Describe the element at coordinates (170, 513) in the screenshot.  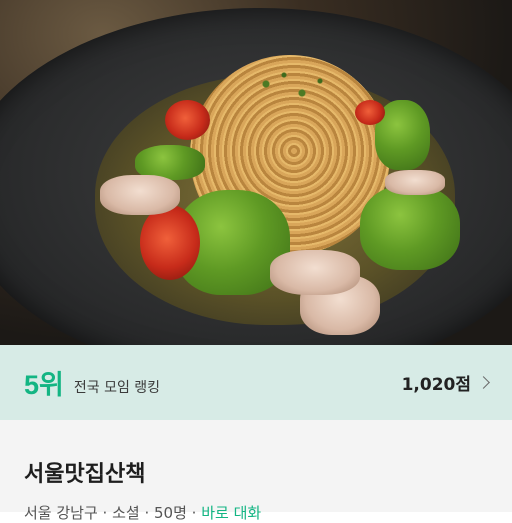
I see `group-members: 50명` at that location.